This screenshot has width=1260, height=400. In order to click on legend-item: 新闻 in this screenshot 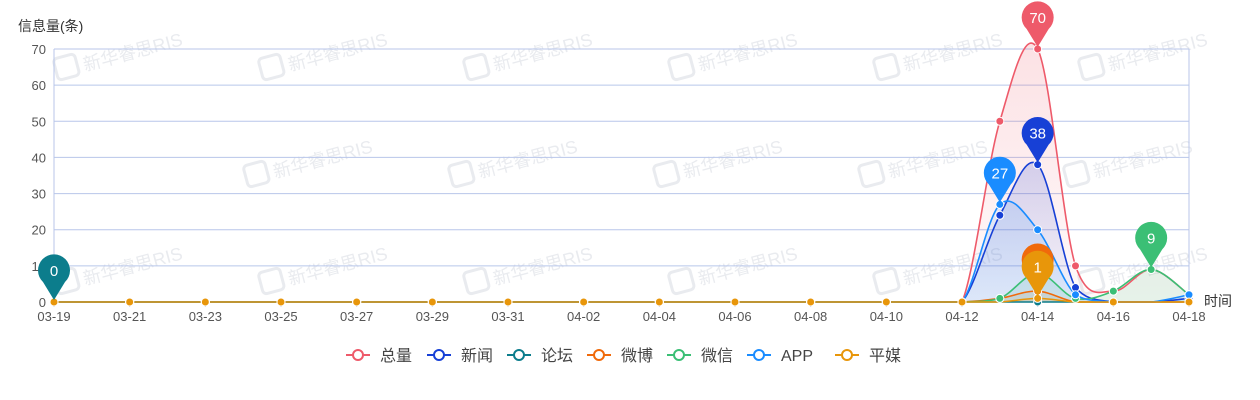, I will do `click(460, 356)`.